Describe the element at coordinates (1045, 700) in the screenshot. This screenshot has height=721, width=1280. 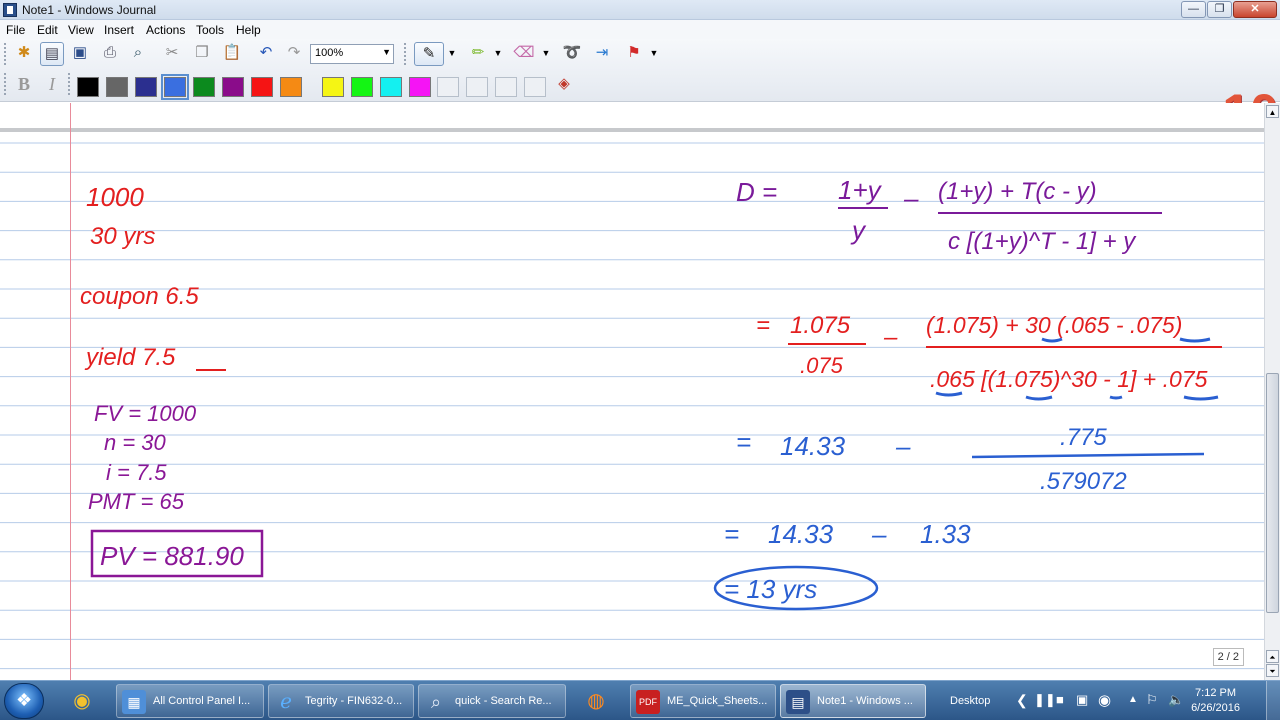
I see `pause-icon: ❚❚` at that location.